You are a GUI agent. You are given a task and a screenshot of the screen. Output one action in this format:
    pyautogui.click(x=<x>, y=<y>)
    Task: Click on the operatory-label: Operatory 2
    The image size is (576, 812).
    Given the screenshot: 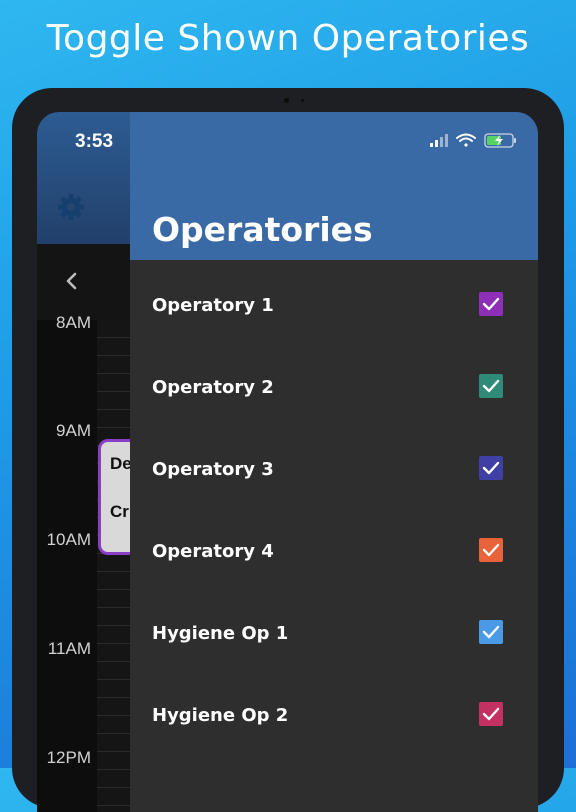 What is the action you would take?
    pyautogui.click(x=213, y=387)
    